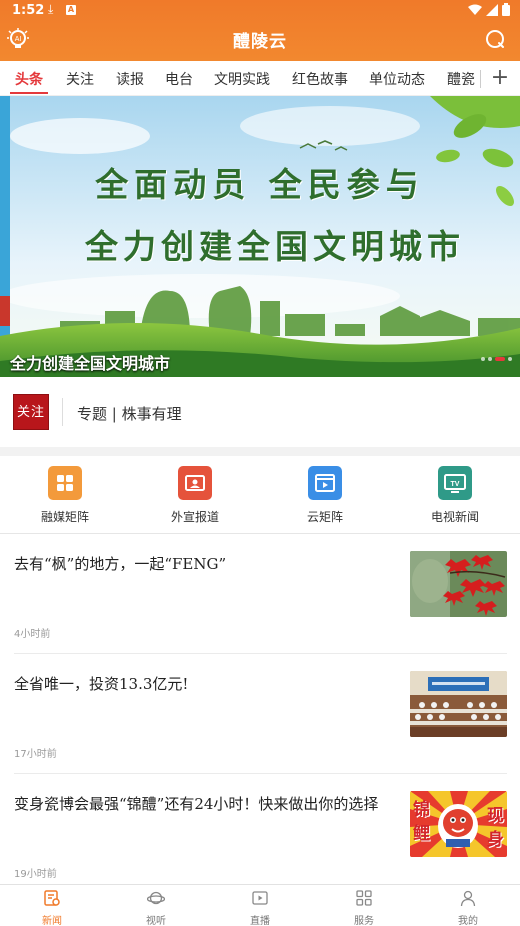  Describe the element at coordinates (480, 79) in the screenshot. I see `tab-divider` at that location.